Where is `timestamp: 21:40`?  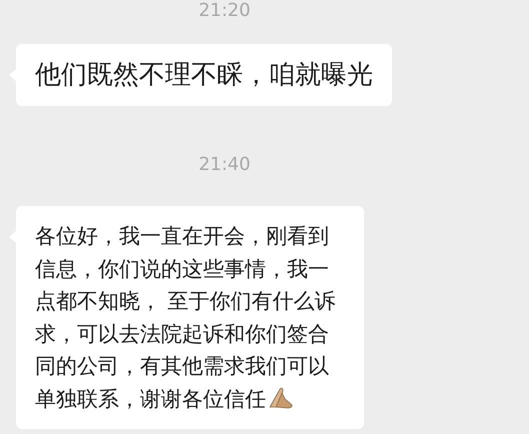 timestamp: 21:40 is located at coordinates (224, 165).